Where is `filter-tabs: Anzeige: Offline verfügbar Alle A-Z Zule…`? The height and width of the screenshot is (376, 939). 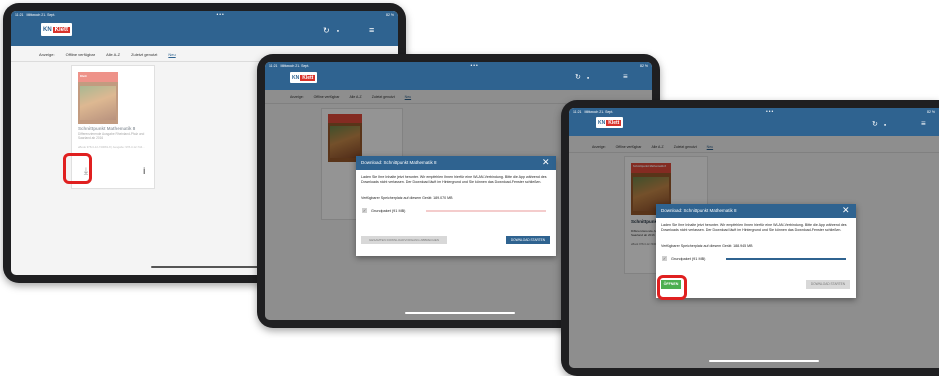 filter-tabs: Anzeige: Offline verfügbar Alle A-Z Zule… is located at coordinates (107, 54).